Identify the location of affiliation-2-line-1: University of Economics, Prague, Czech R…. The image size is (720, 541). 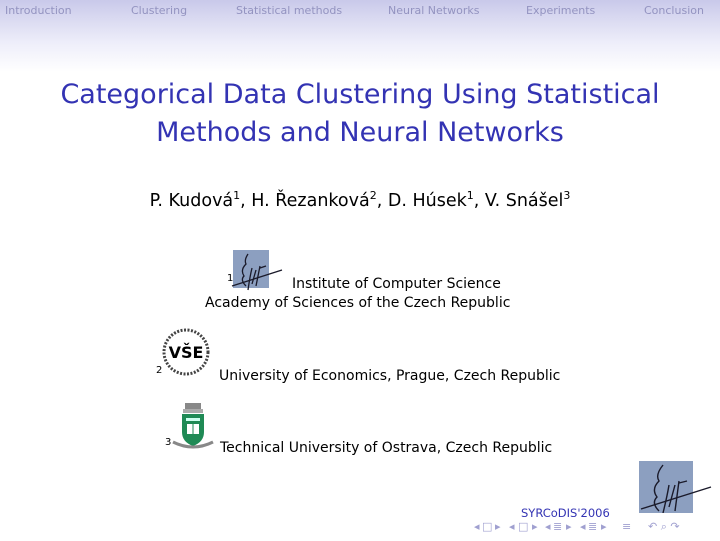
(390, 376).